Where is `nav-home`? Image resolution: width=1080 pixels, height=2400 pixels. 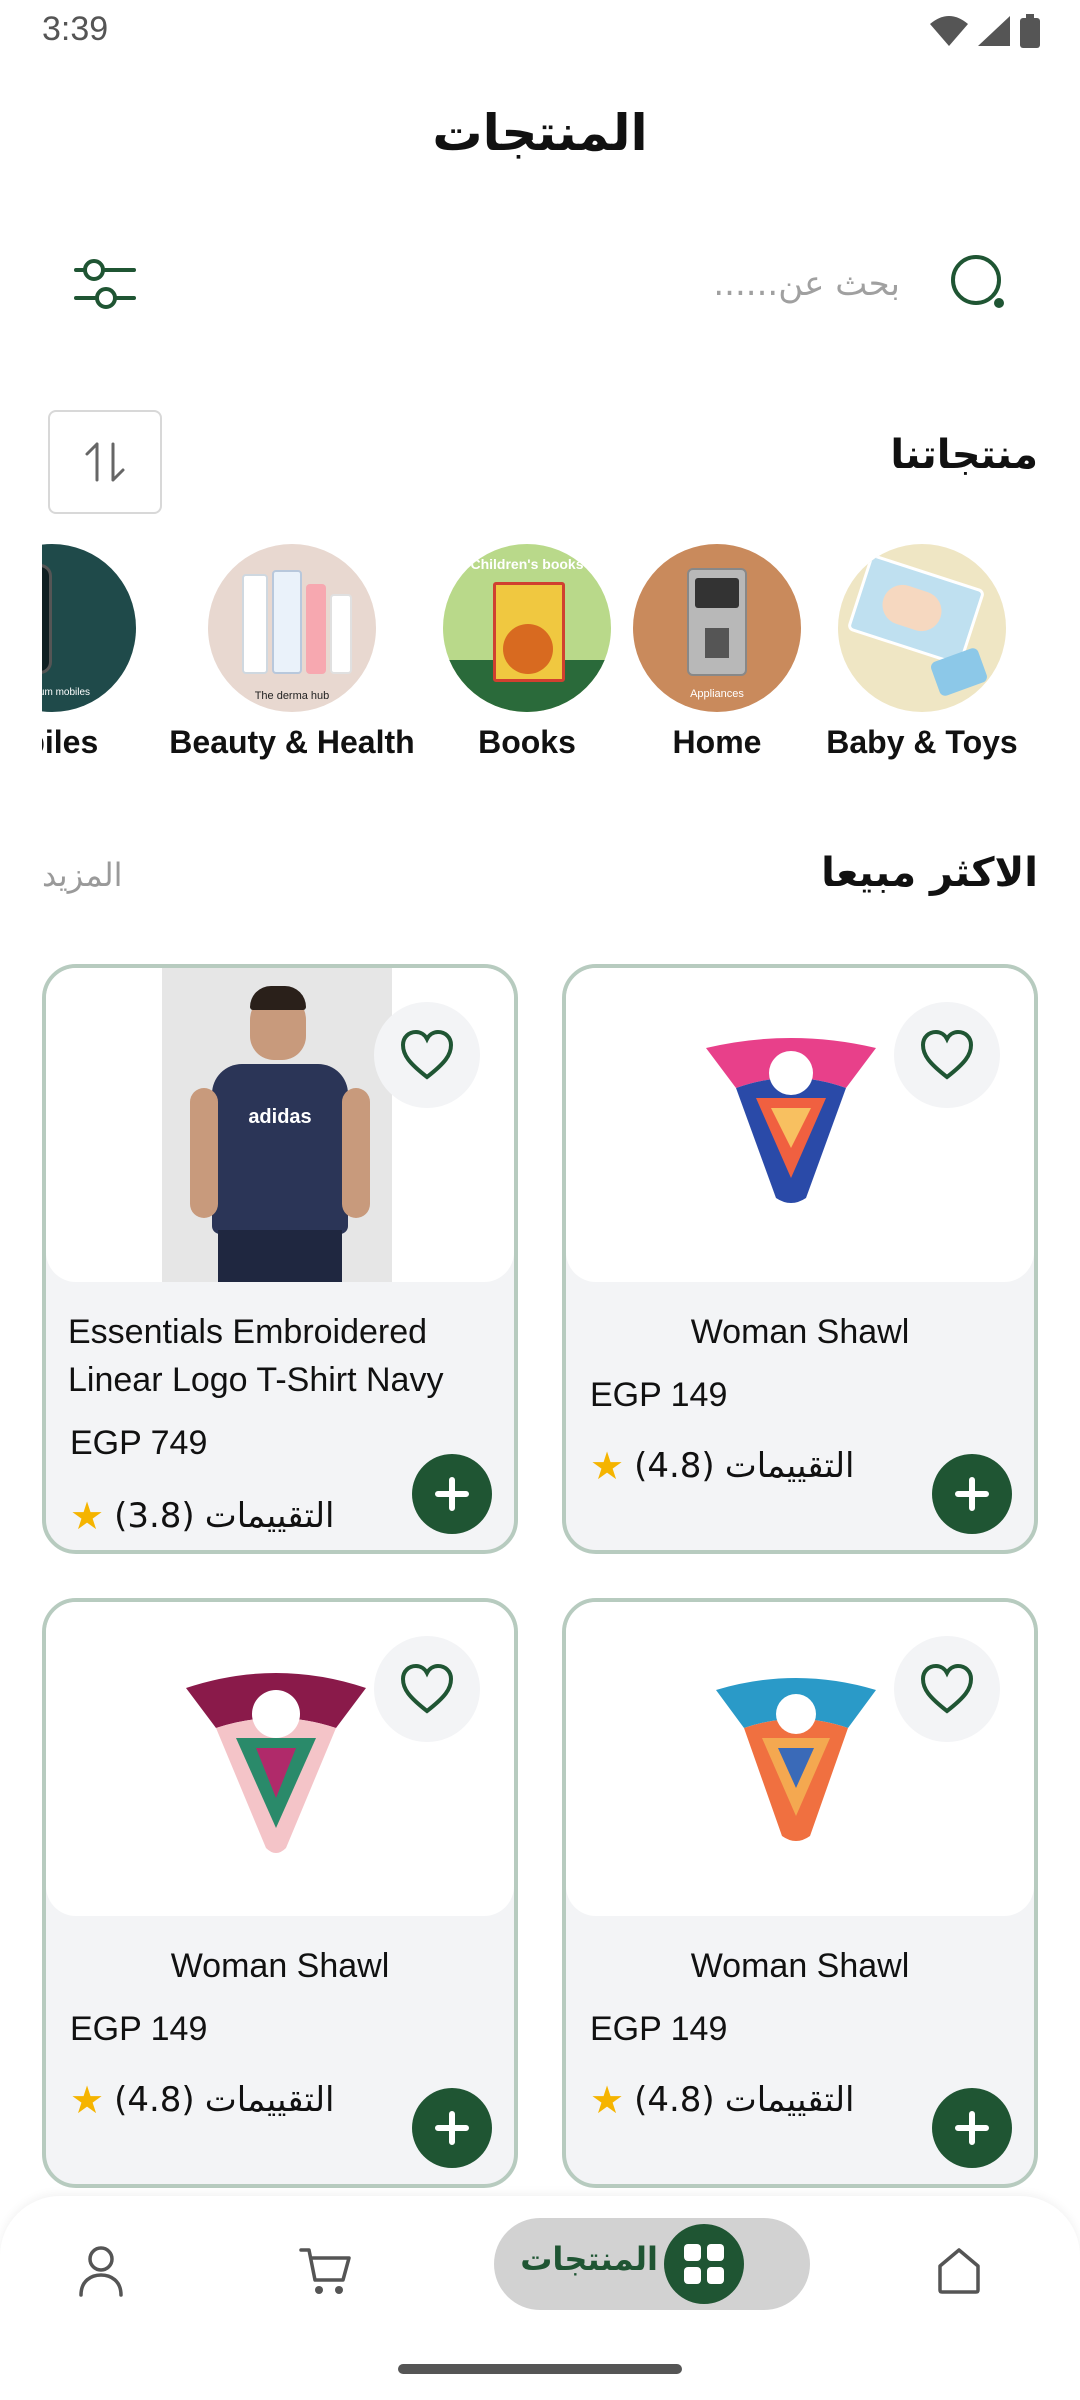
nav-home is located at coordinates (959, 2271).